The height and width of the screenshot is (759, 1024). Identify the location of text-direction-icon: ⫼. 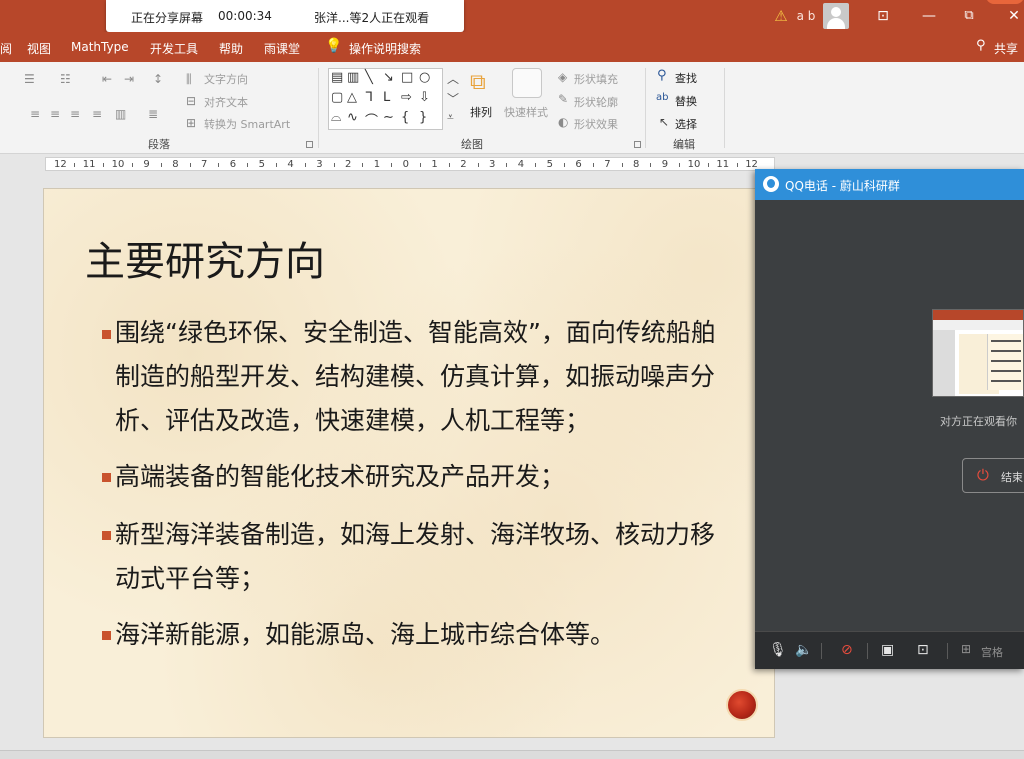
(189, 79).